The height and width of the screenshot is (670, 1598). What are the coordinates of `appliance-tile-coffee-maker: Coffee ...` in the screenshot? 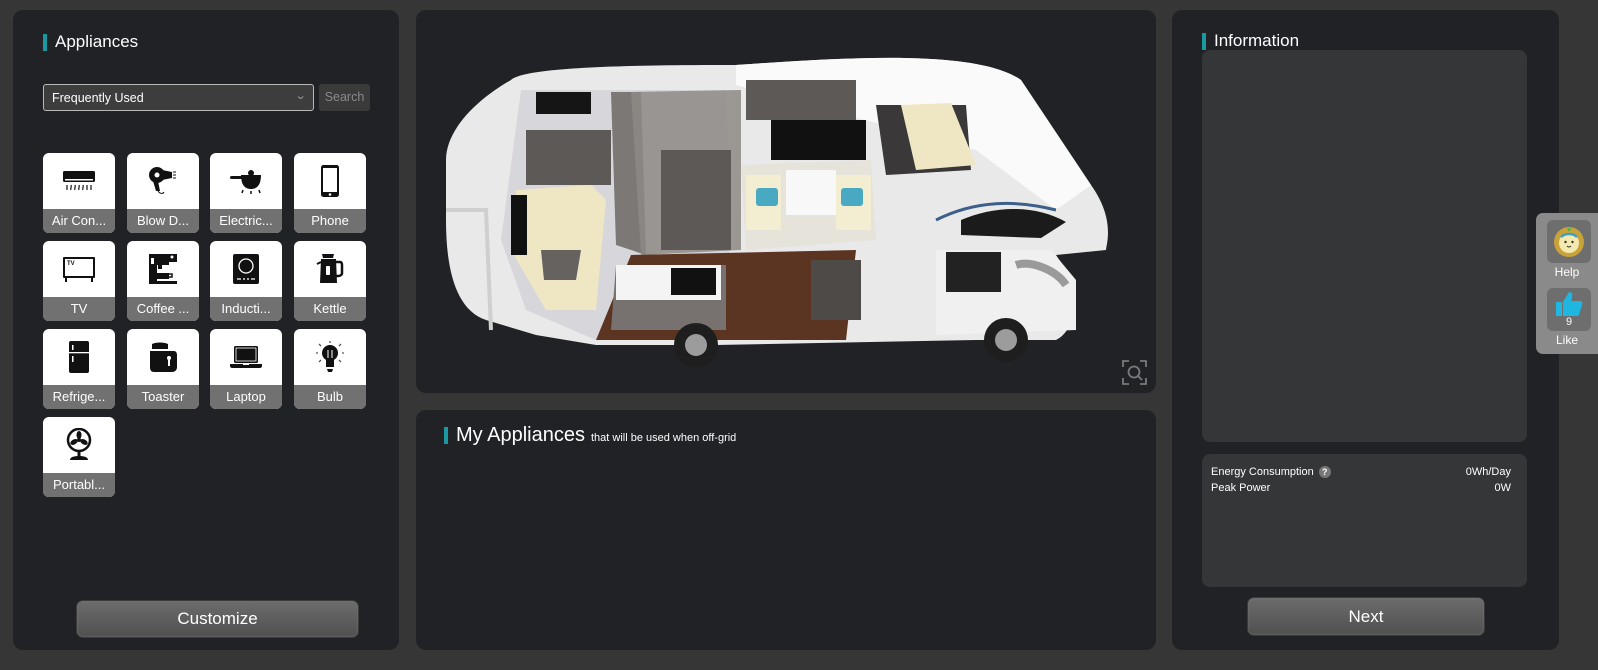 It's located at (163, 281).